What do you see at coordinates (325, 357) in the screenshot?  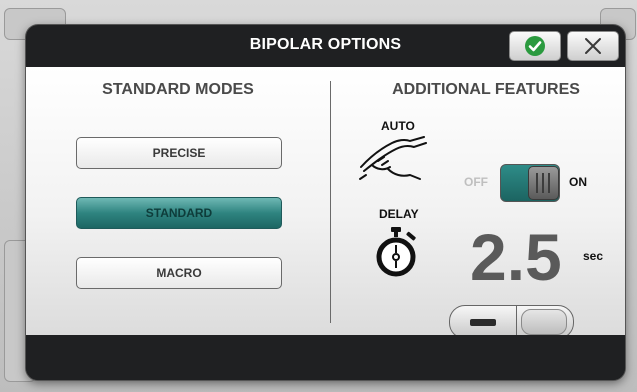 I see `bottom-bar` at bounding box center [325, 357].